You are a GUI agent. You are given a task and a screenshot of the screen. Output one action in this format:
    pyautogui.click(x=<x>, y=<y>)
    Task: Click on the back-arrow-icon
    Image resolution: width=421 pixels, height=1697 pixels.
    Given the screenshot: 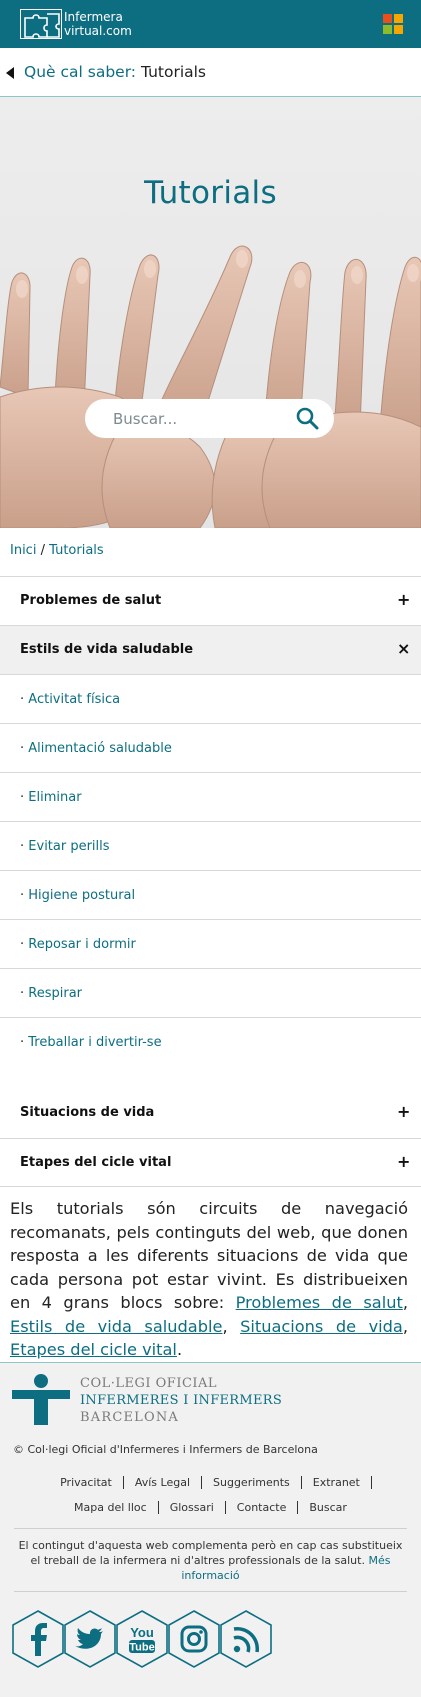 What is the action you would take?
    pyautogui.click(x=10, y=73)
    